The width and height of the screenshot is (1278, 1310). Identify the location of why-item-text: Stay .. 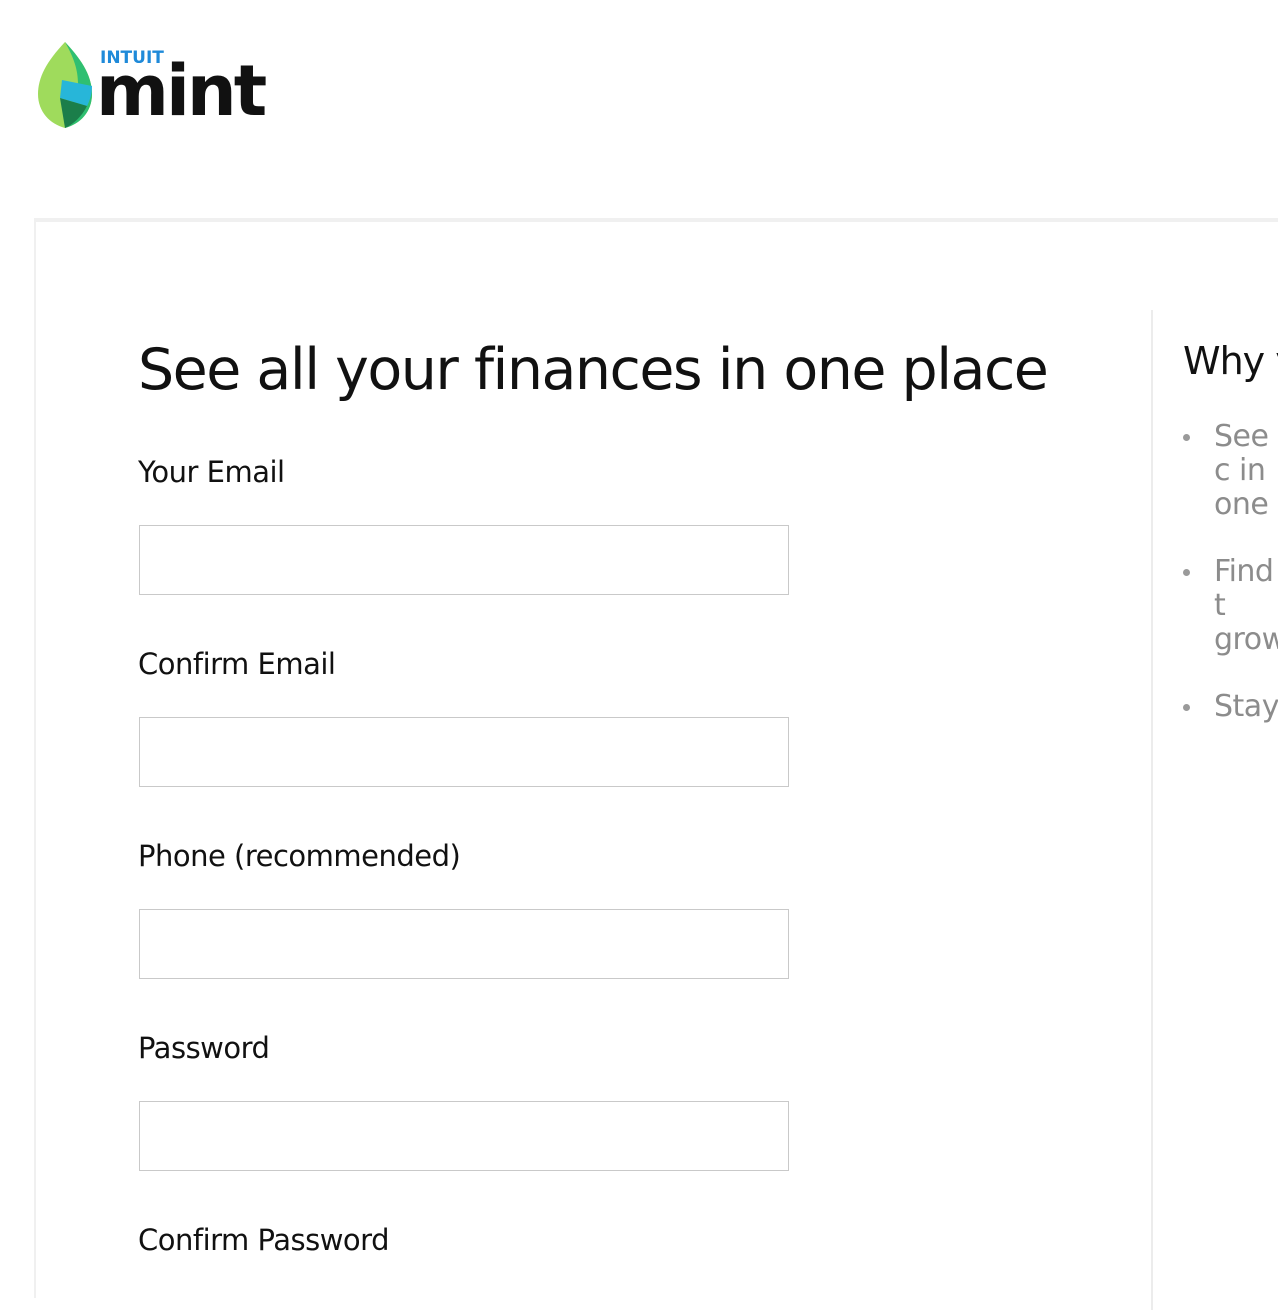
(1246, 706).